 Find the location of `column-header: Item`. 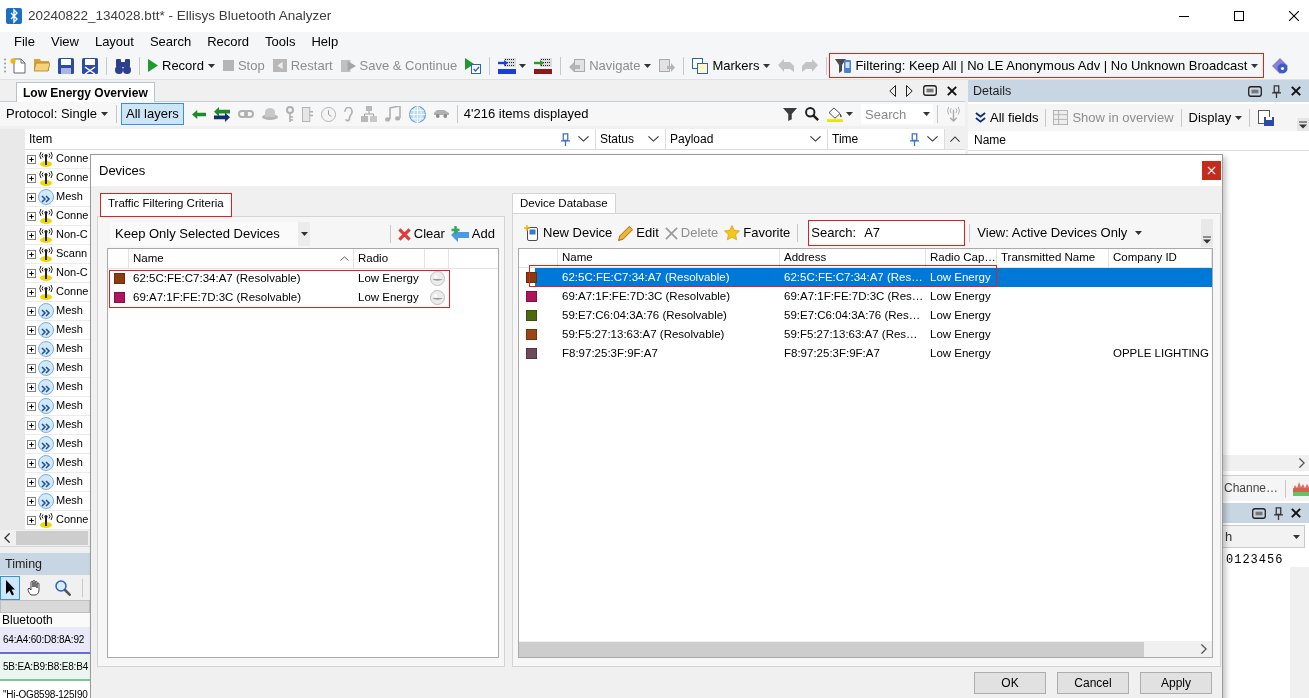

column-header: Item is located at coordinates (310, 139).